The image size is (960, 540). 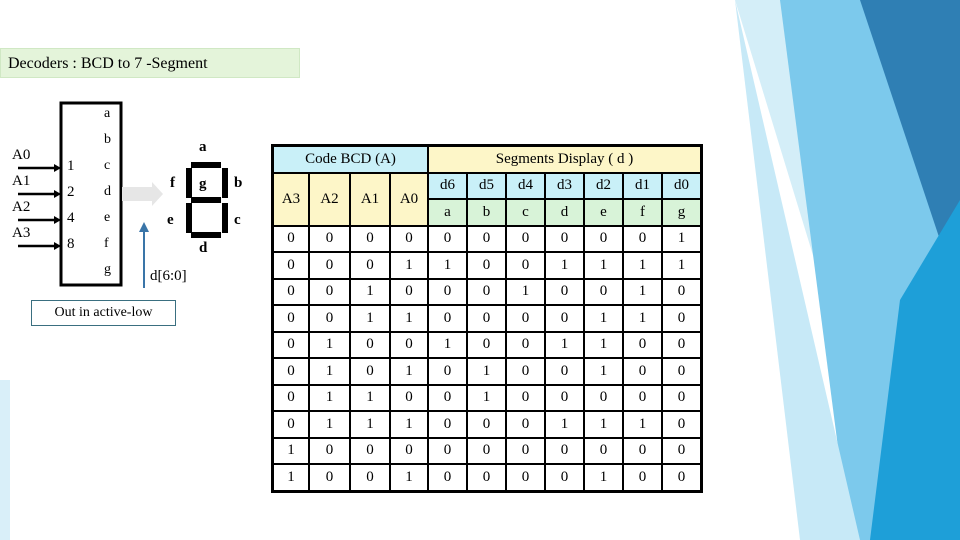 What do you see at coordinates (172, 183) in the screenshot?
I see `segment-label-f: f` at bounding box center [172, 183].